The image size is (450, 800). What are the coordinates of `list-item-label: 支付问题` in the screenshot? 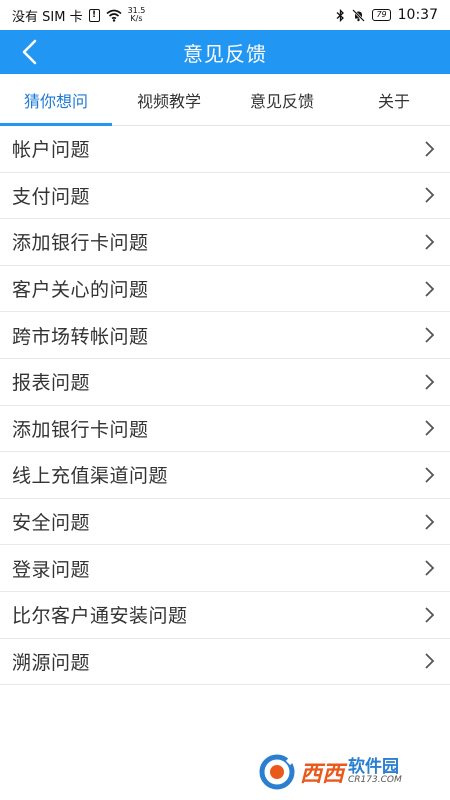 It's located at (51, 196).